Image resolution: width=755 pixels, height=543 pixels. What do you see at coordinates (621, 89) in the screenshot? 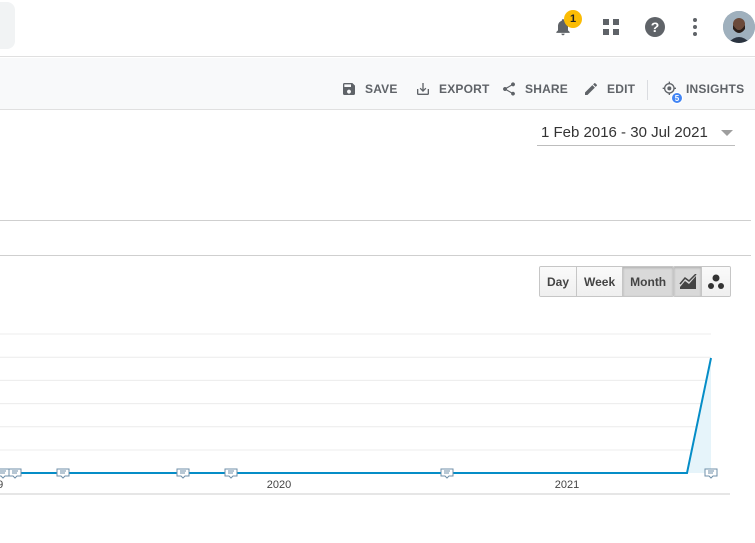
I see `edit-label: EDIT` at bounding box center [621, 89].